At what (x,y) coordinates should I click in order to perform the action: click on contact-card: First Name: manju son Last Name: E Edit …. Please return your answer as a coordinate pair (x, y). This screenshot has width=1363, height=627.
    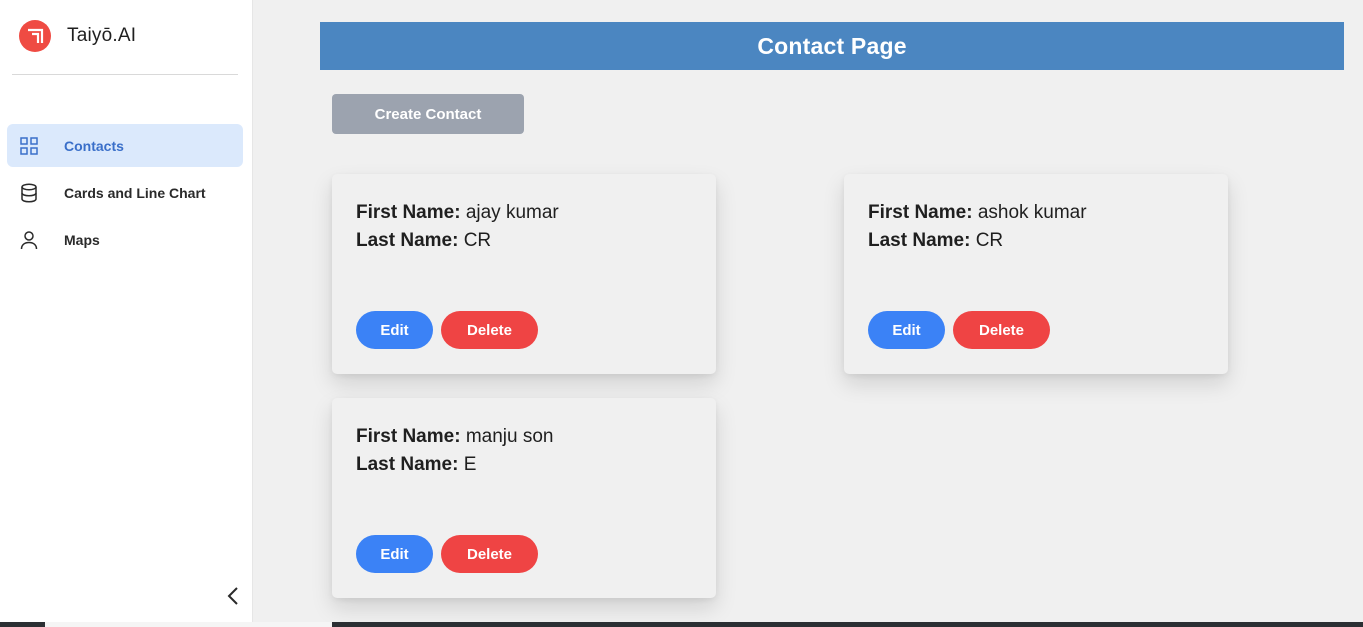
    Looking at the image, I should click on (524, 498).